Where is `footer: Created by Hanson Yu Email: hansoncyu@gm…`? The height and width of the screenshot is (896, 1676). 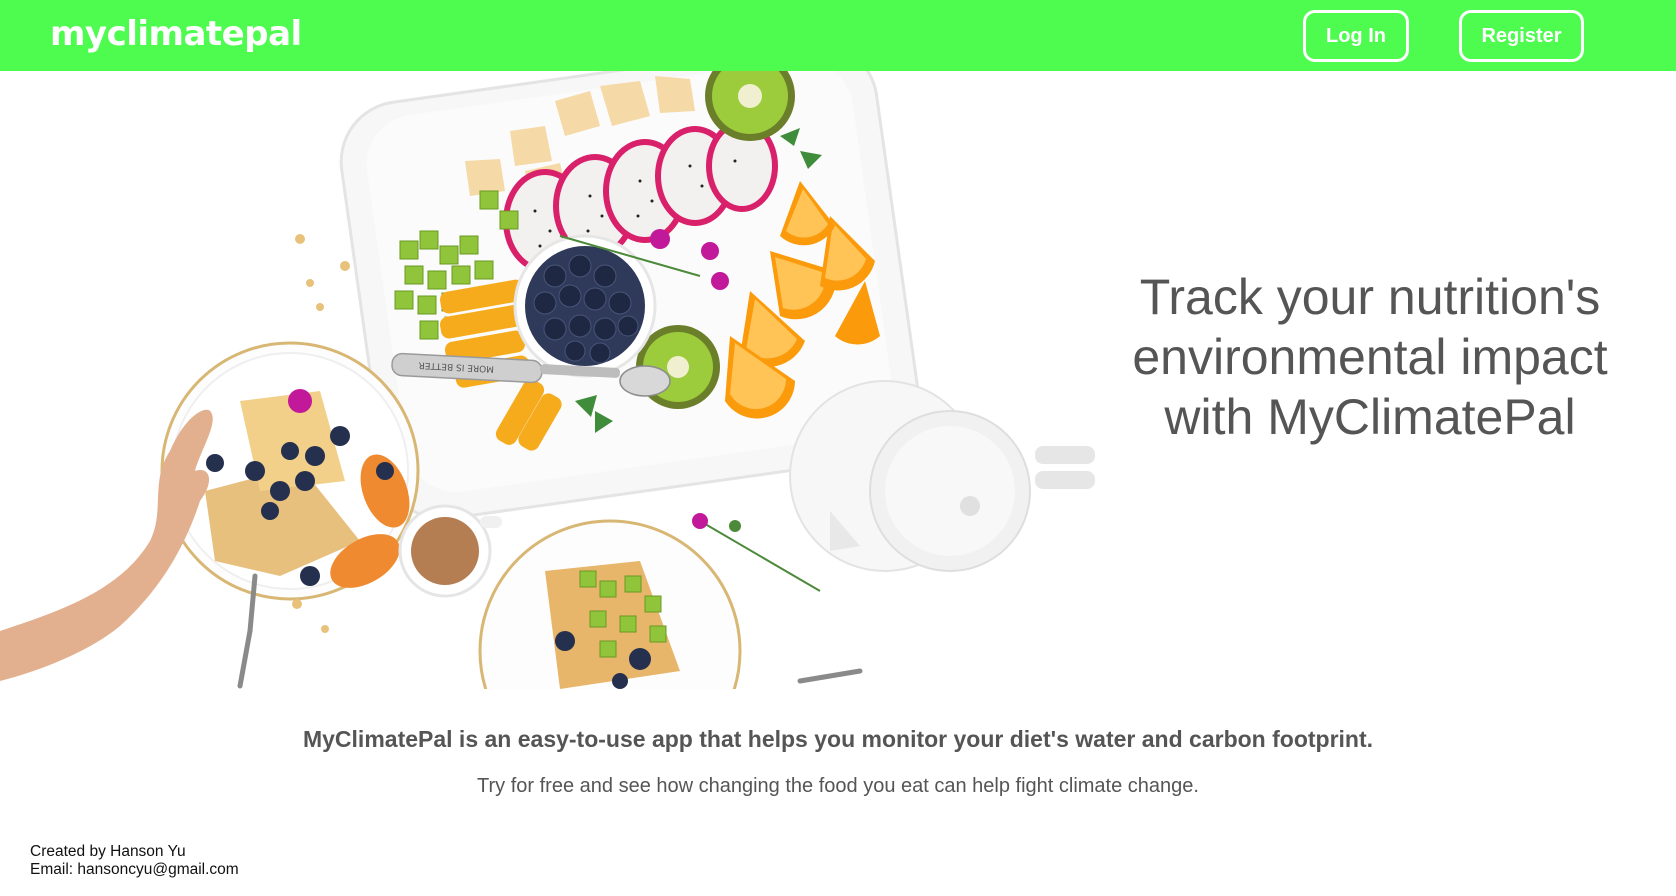
footer: Created by Hanson Yu Email: hansoncyu@gm… is located at coordinates (134, 861).